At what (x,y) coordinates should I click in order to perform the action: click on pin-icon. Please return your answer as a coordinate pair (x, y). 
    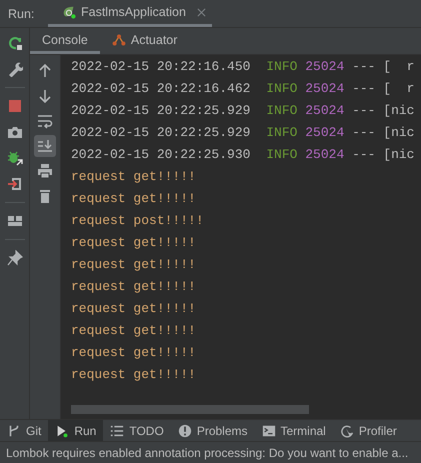
    Looking at the image, I should click on (14, 258).